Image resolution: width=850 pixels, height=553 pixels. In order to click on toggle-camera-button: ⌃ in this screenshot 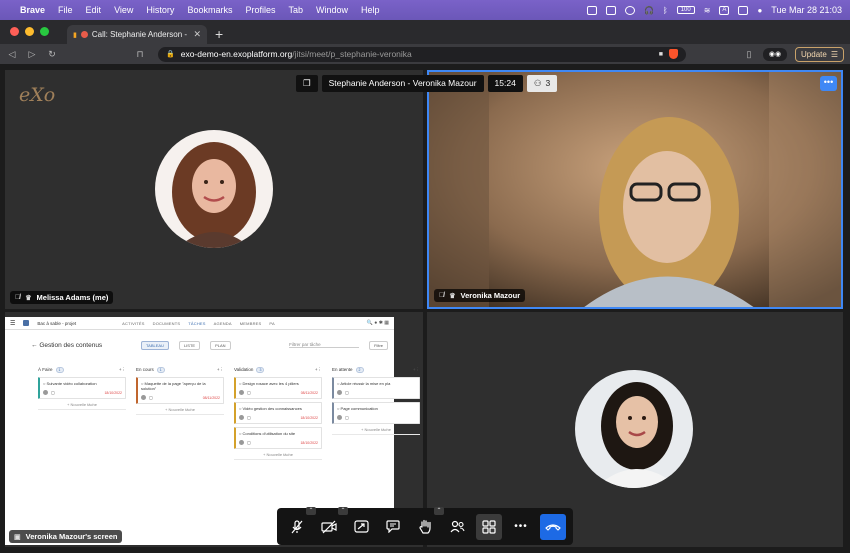, I will do `click(332, 523)`.